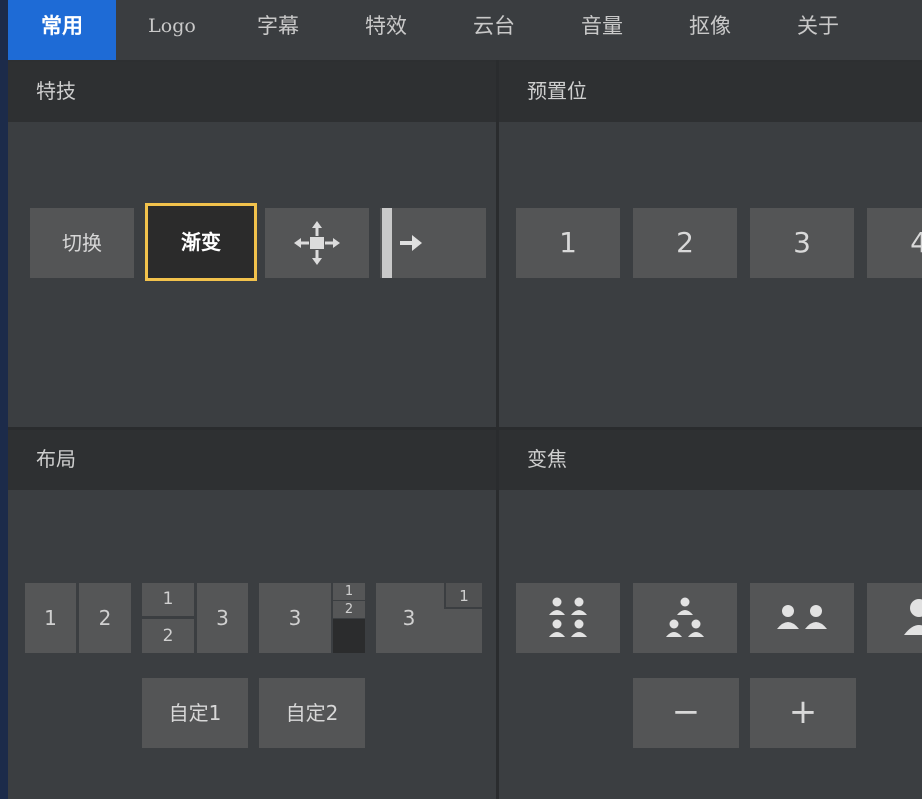 Image resolution: width=922 pixels, height=799 pixels. I want to click on move-effect-button, so click(317, 243).